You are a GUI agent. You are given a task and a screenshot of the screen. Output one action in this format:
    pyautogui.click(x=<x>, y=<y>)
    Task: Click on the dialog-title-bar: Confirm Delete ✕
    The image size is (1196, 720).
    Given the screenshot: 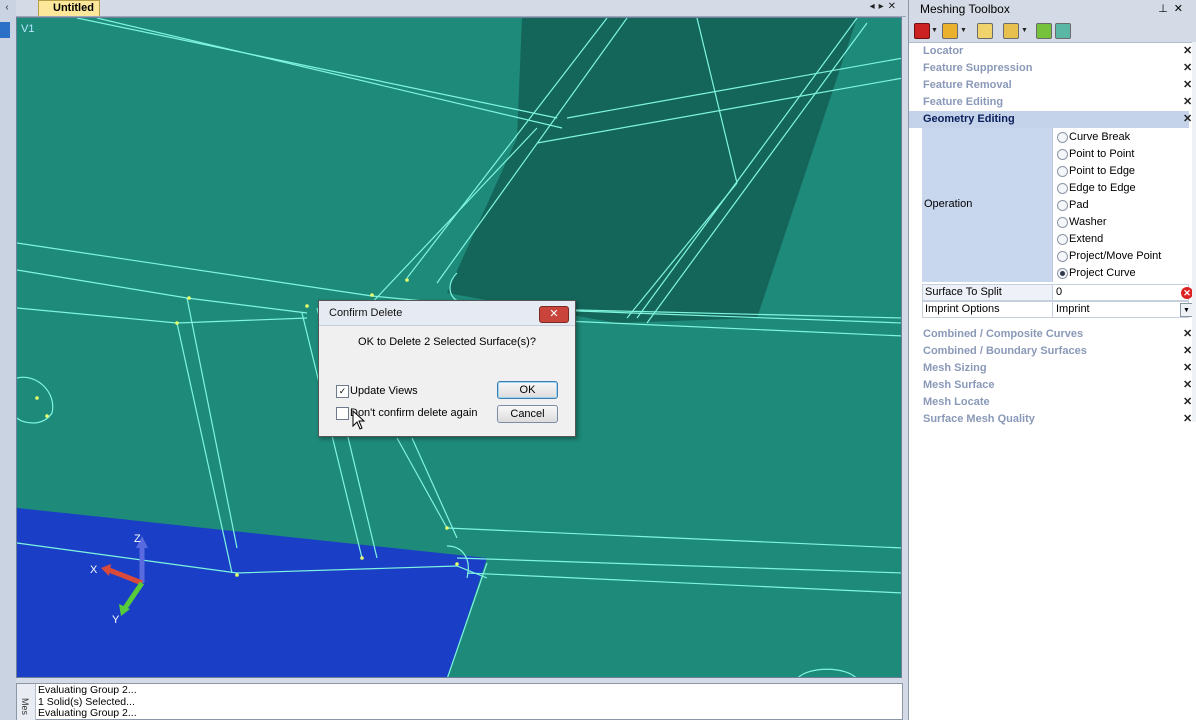 What is the action you would take?
    pyautogui.click(x=447, y=313)
    